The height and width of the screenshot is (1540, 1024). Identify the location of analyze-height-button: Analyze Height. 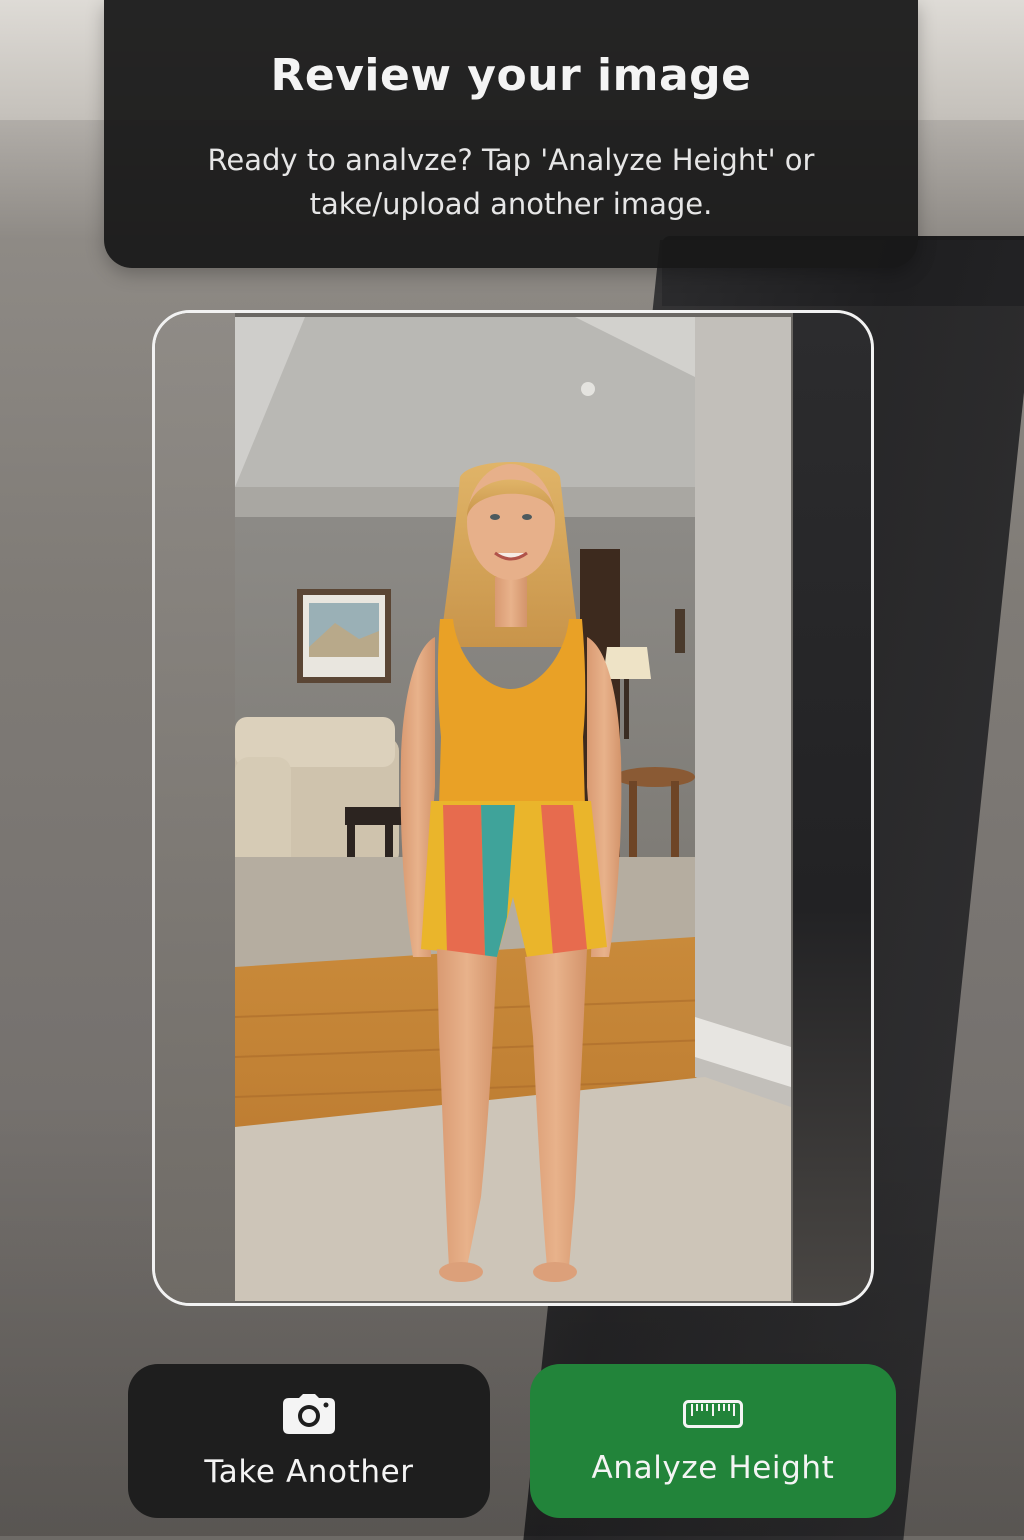
(713, 1441).